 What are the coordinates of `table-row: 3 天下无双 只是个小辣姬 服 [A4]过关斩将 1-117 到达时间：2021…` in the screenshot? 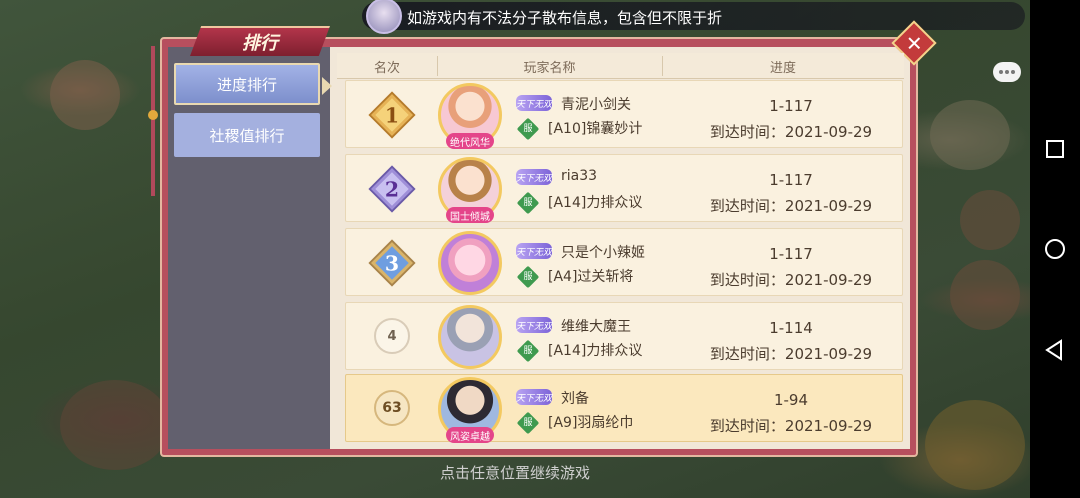 It's located at (624, 262).